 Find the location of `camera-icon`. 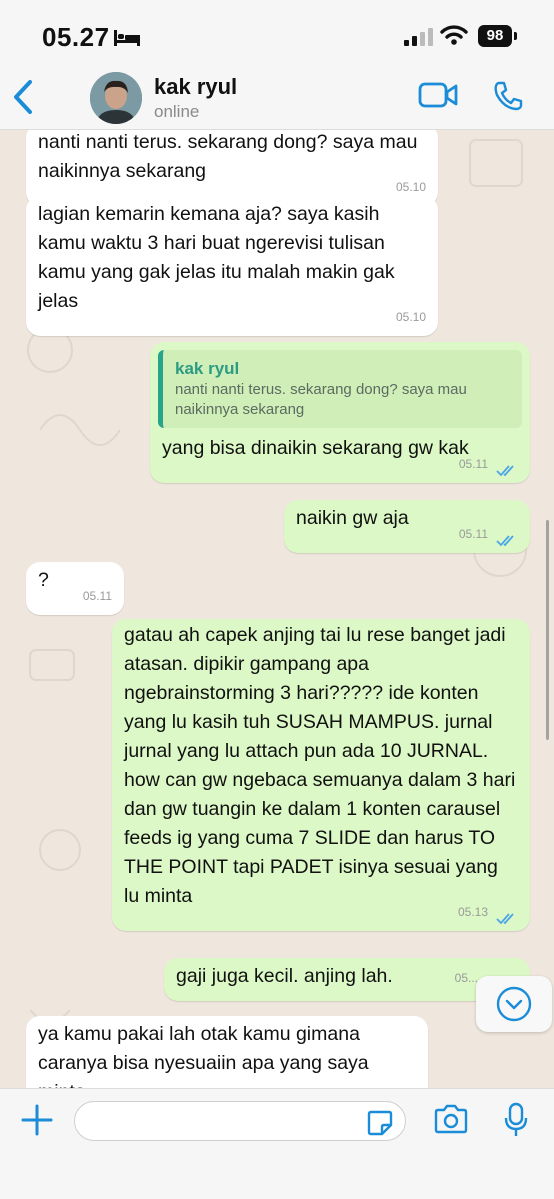

camera-icon is located at coordinates (451, 1119).